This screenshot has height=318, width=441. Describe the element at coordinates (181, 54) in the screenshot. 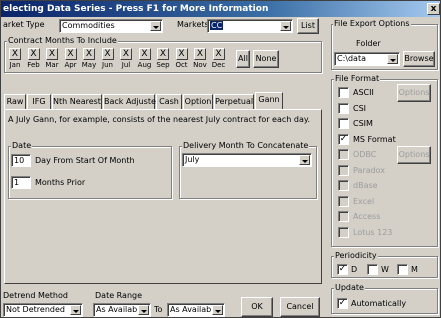

I see `month-oct-checkbox: X` at that location.